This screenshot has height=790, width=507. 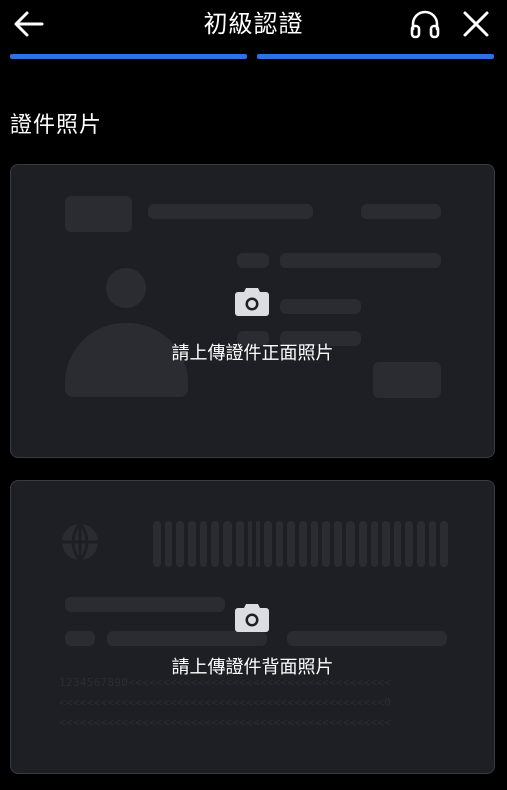 What do you see at coordinates (126, 288) in the screenshot?
I see `placeholder-avatar-head` at bounding box center [126, 288].